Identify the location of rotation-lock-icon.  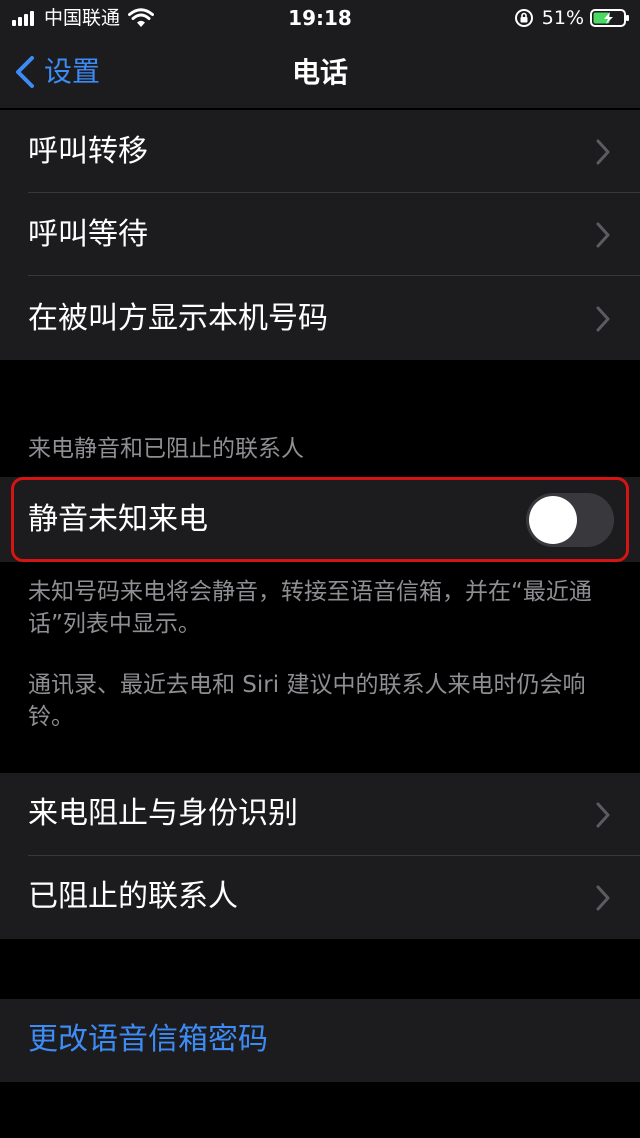
(523, 18).